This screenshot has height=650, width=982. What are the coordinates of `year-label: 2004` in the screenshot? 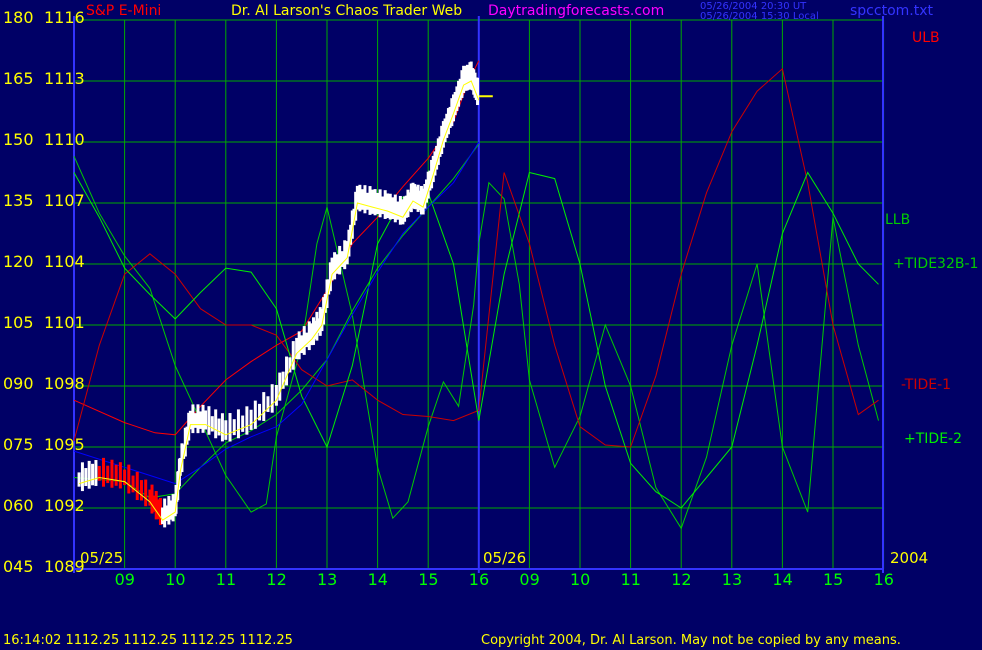 It's located at (909, 558).